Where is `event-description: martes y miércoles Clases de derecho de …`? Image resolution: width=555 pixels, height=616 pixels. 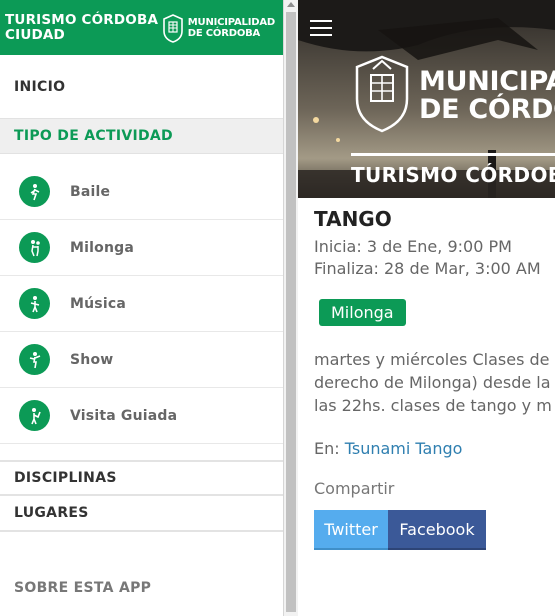
event-description: martes y miércoles Clases de derecho de … is located at coordinates (434, 382).